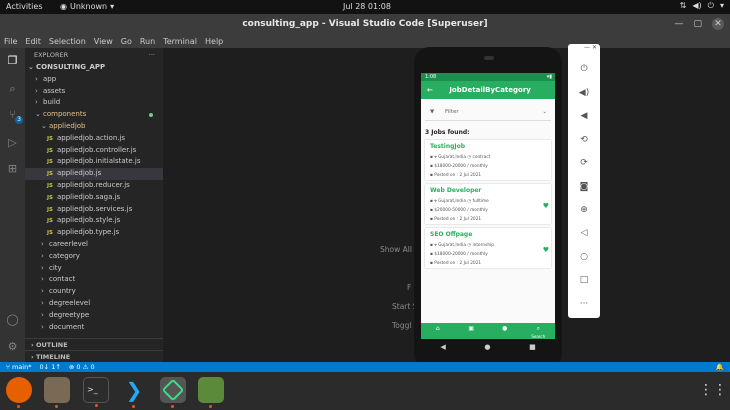 Image resolution: width=730 pixels, height=410 pixels. Describe the element at coordinates (94, 186) in the screenshot. I see `tree-file: JS appliedjob.reducer.js` at that location.